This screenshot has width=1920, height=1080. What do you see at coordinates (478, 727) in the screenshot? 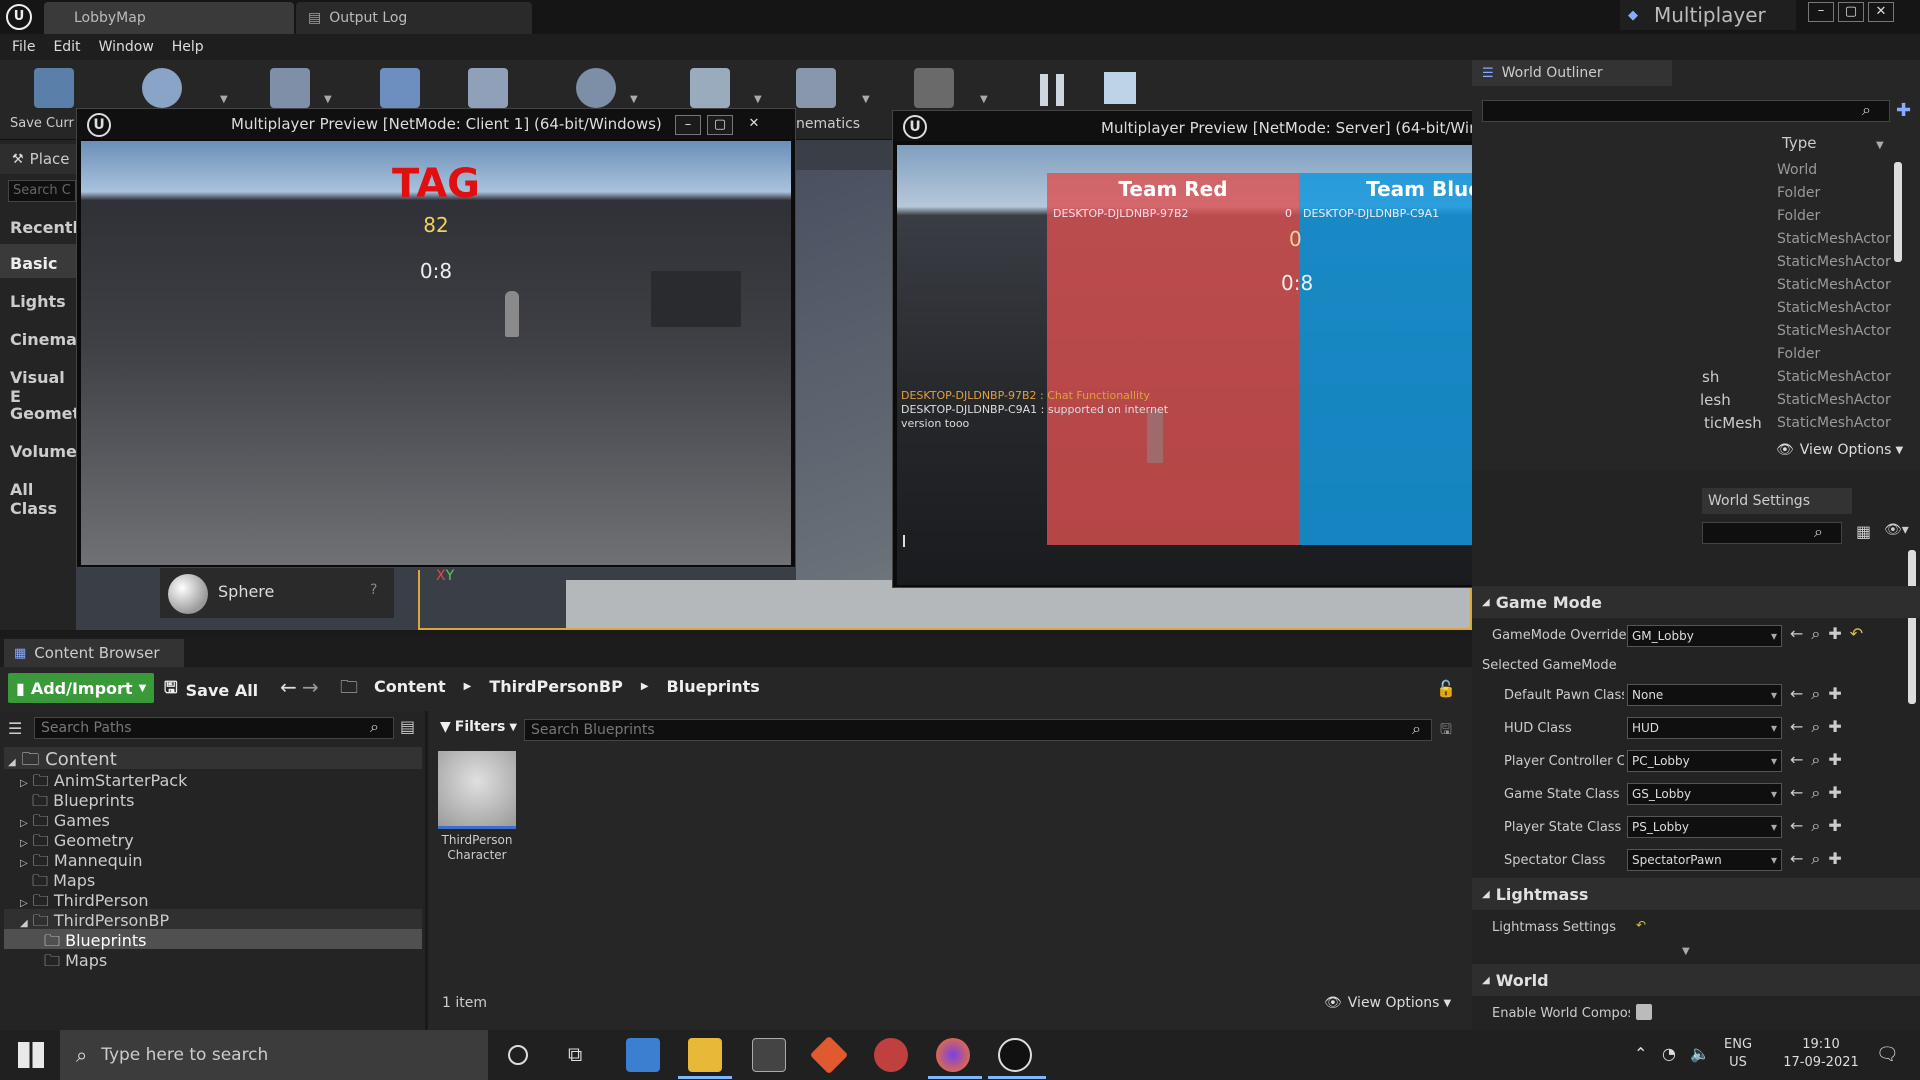
I see `filters-button: ▼ Filters ▼` at bounding box center [478, 727].